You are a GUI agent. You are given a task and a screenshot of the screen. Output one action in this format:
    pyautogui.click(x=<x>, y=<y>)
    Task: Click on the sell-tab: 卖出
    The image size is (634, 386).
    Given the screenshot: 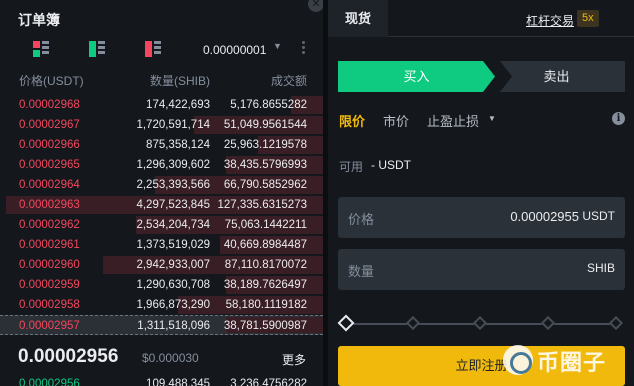 What is the action you would take?
    pyautogui.click(x=562, y=76)
    